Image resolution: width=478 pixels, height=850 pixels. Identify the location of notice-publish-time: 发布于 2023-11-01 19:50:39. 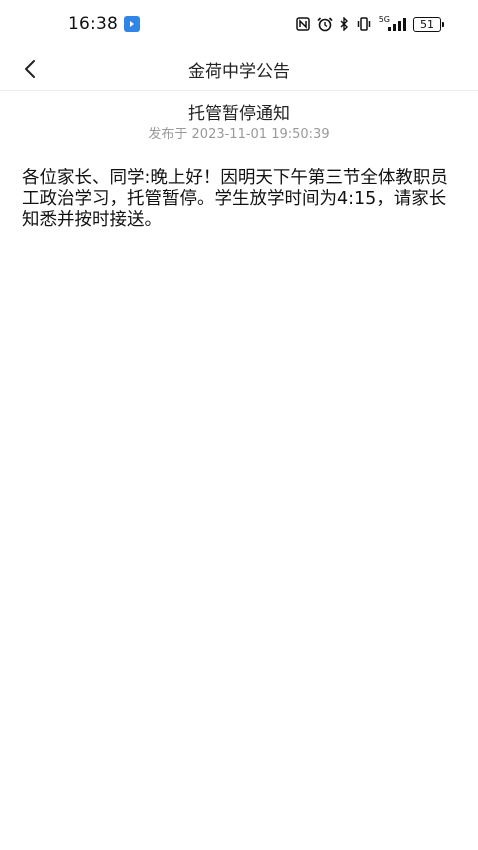
(239, 134).